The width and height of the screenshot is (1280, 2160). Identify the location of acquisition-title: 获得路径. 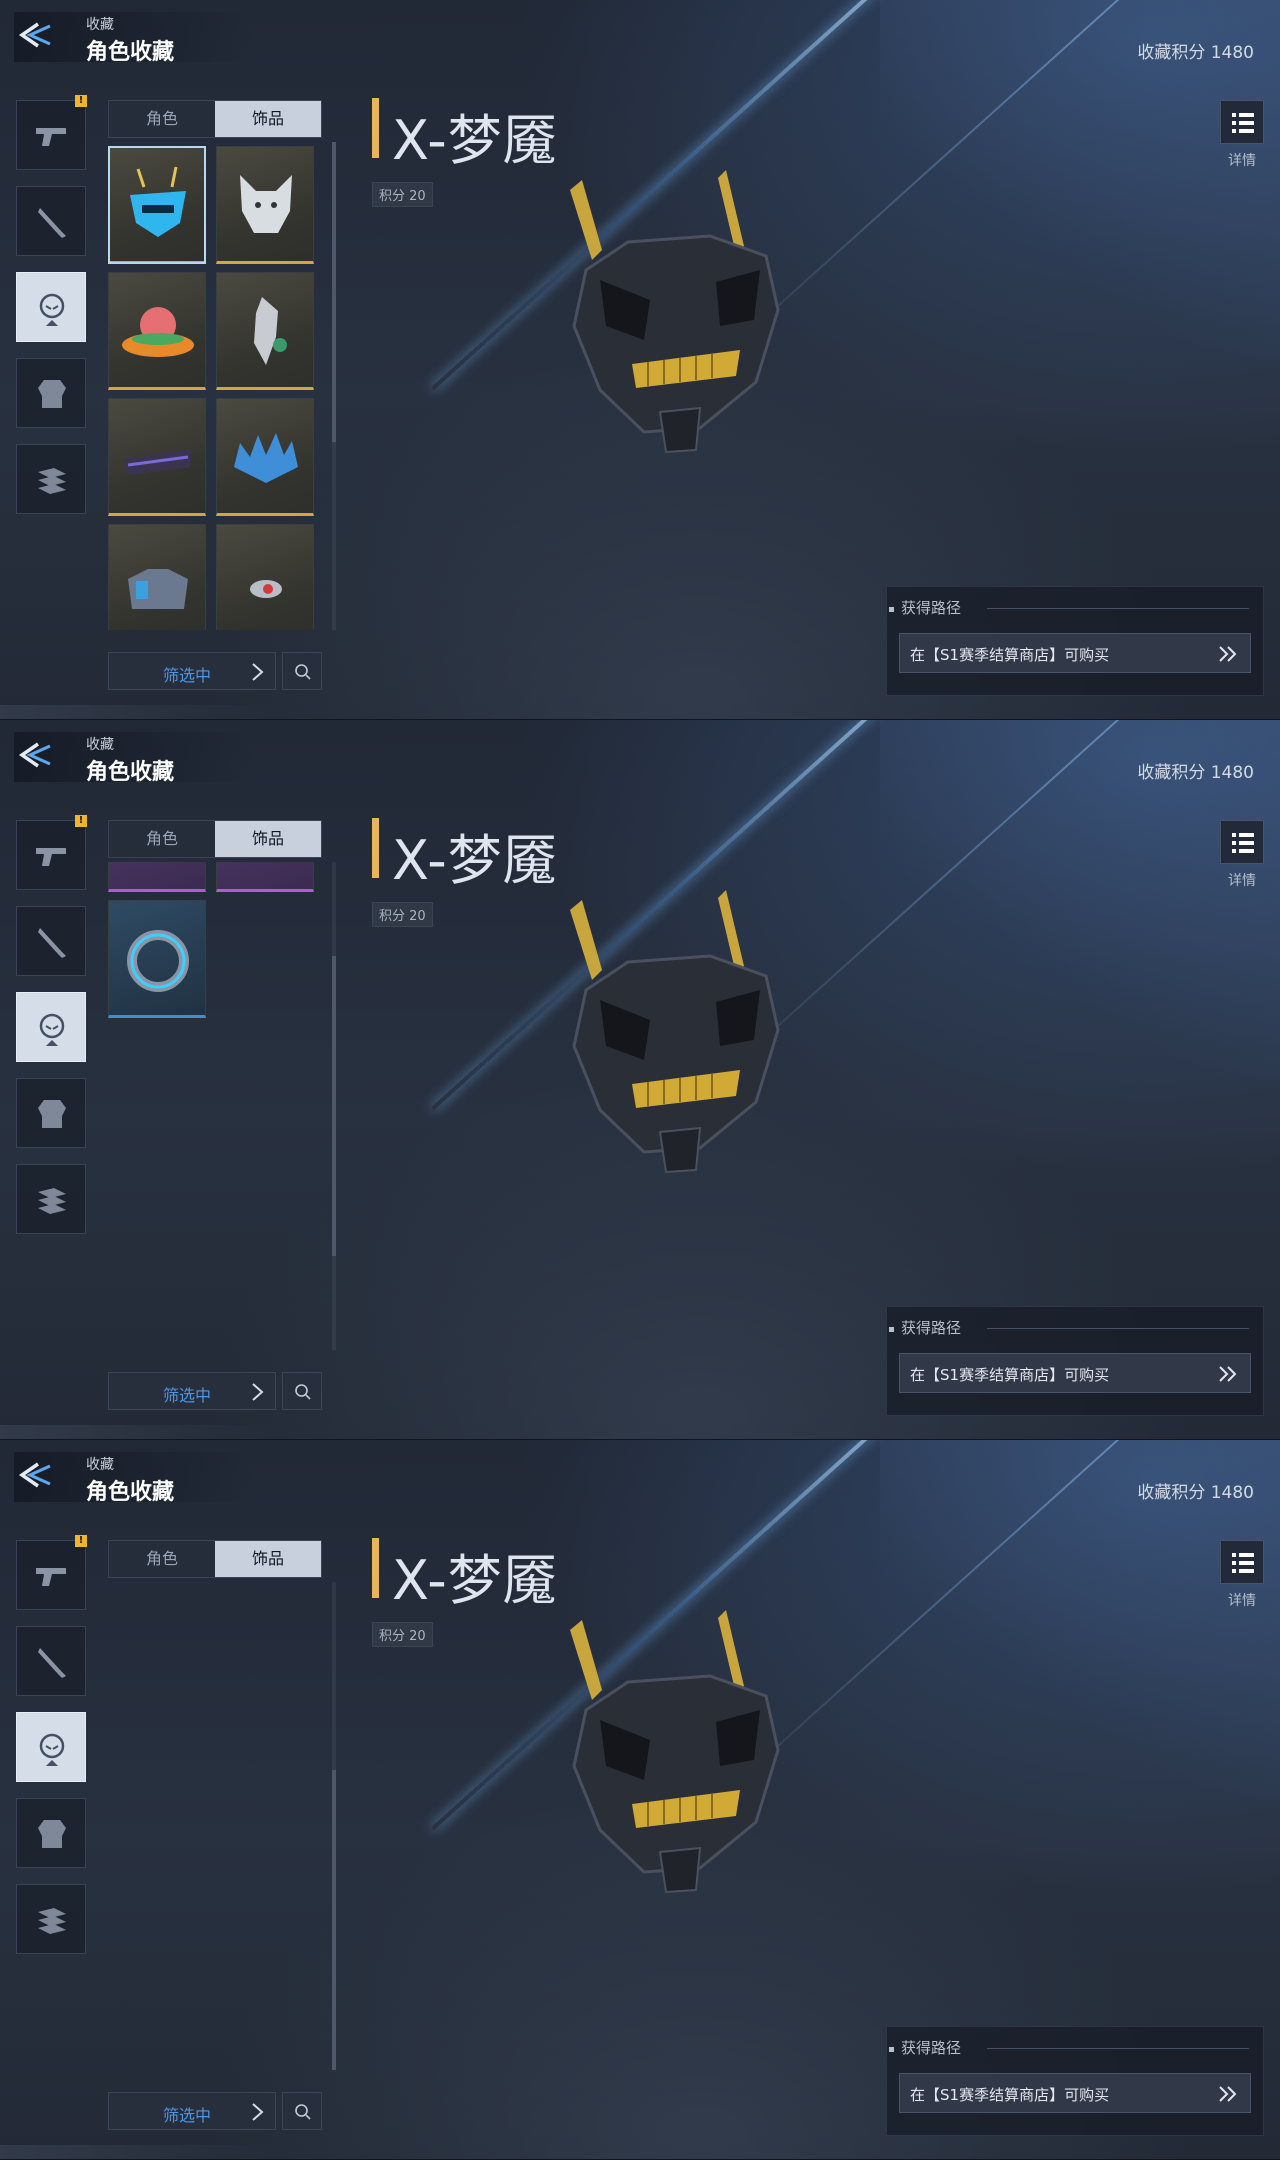
(931, 1328).